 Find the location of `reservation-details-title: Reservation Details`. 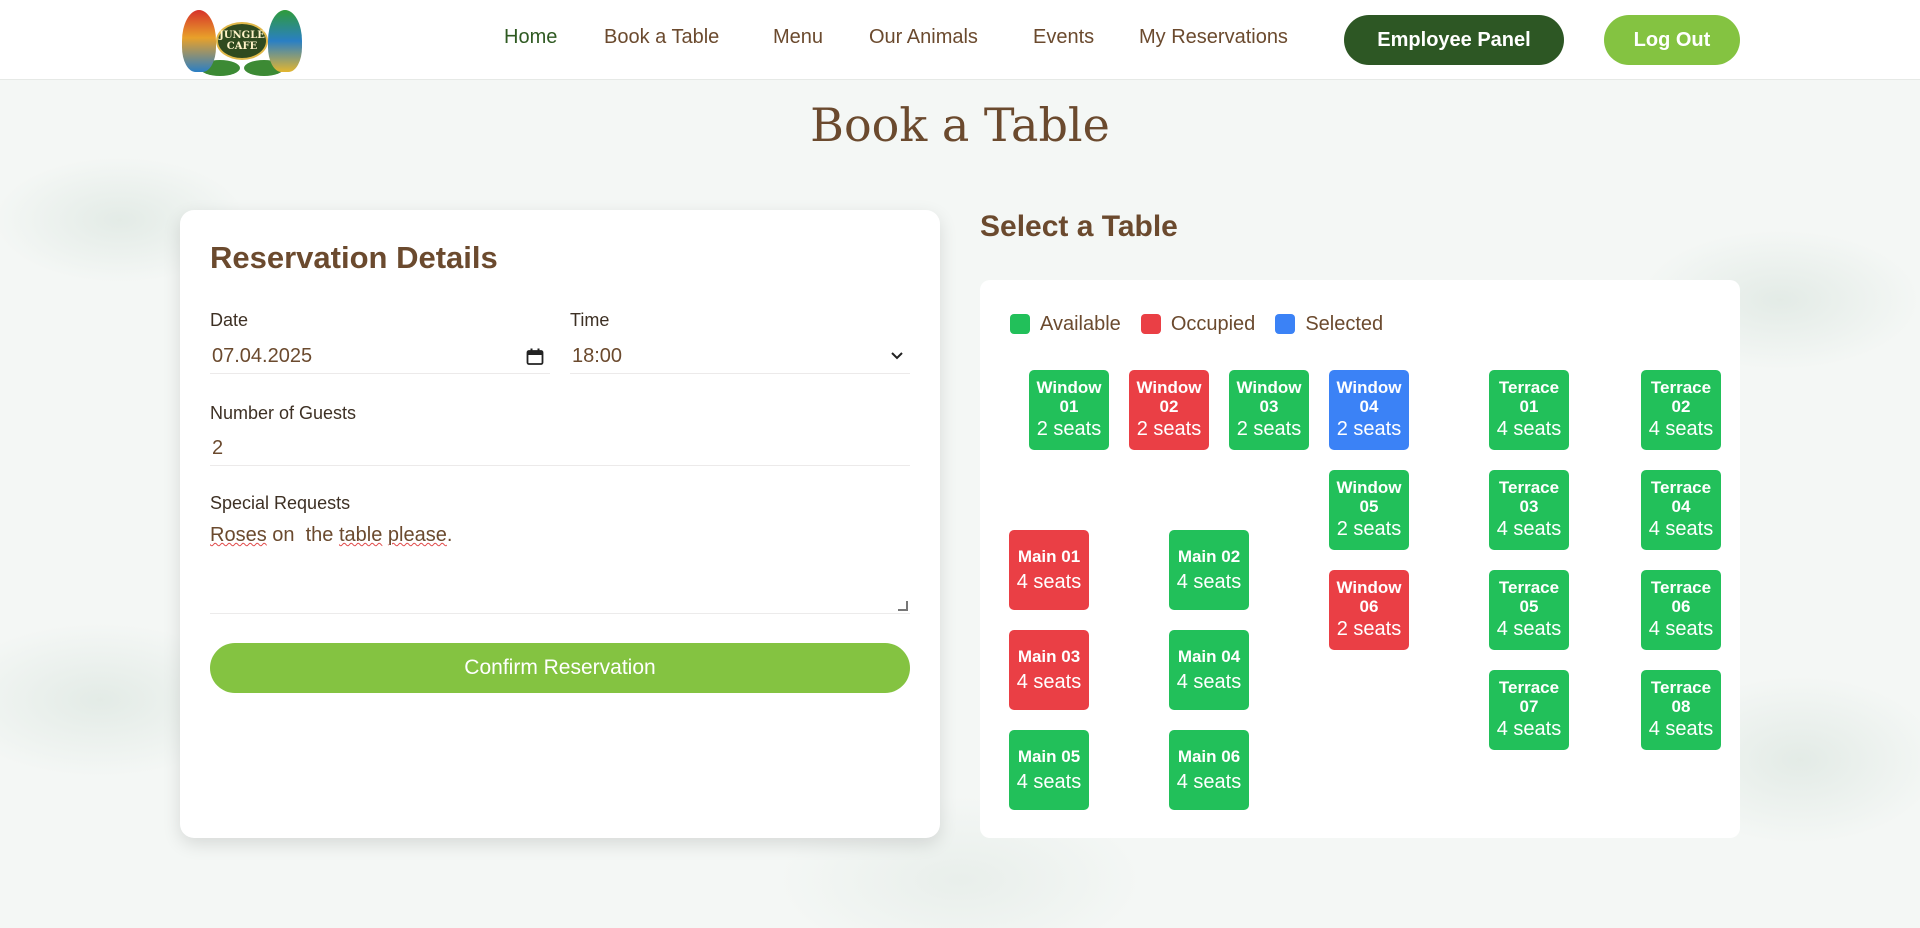

reservation-details-title: Reservation Details is located at coordinates (354, 257).